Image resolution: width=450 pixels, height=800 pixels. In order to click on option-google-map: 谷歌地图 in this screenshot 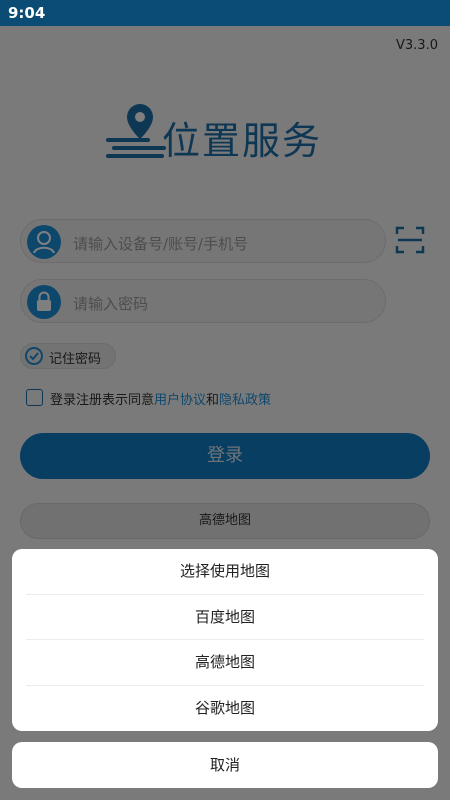, I will do `click(225, 709)`.